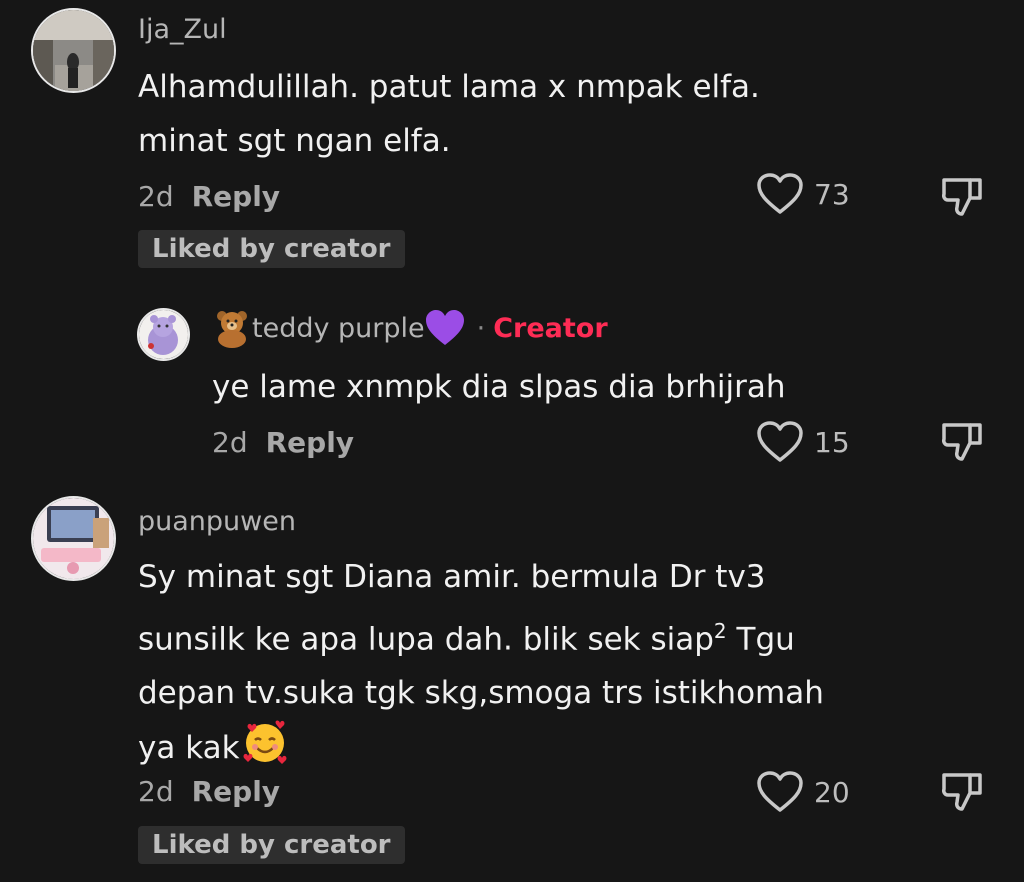 Image resolution: width=1024 pixels, height=882 pixels. What do you see at coordinates (449, 87) in the screenshot?
I see `comment-line: Alhamdulillah. patut lama x nmpak elfa.` at bounding box center [449, 87].